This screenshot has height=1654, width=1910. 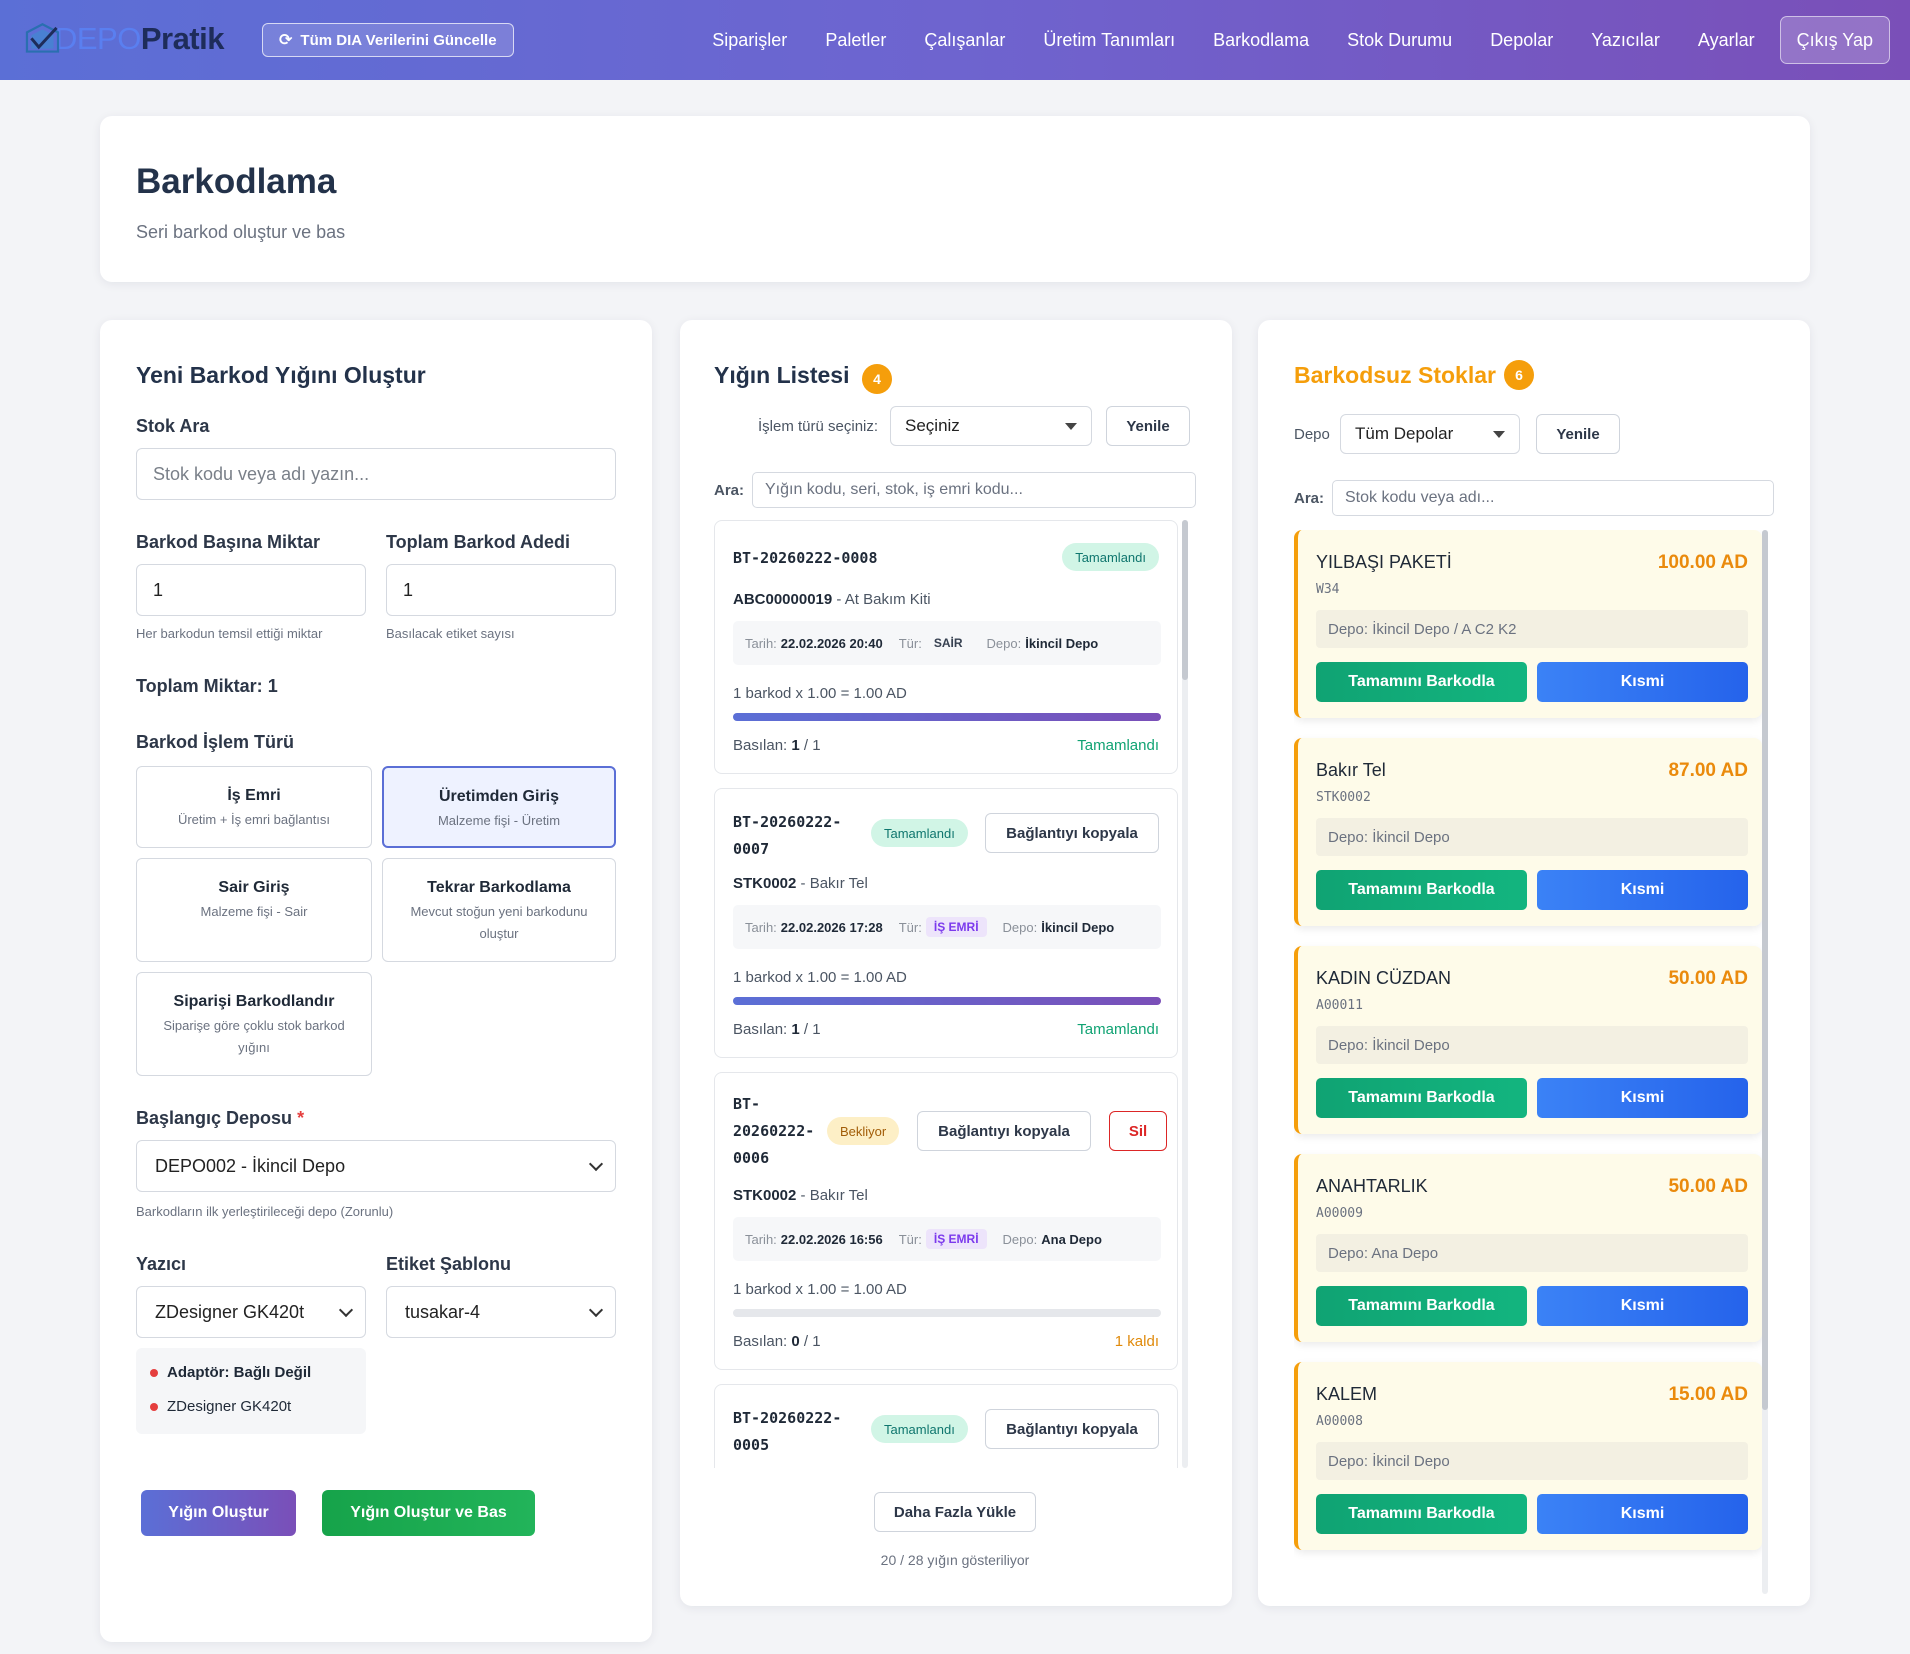 What do you see at coordinates (388, 40) in the screenshot?
I see `sync-dia-button: ⟳ Tüm DIA Verilerini Güncelle` at bounding box center [388, 40].